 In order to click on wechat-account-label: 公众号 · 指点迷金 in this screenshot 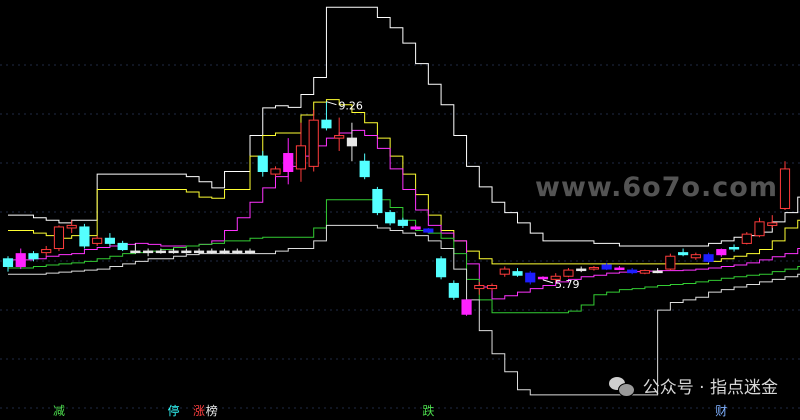, I will do `click(710, 388)`.